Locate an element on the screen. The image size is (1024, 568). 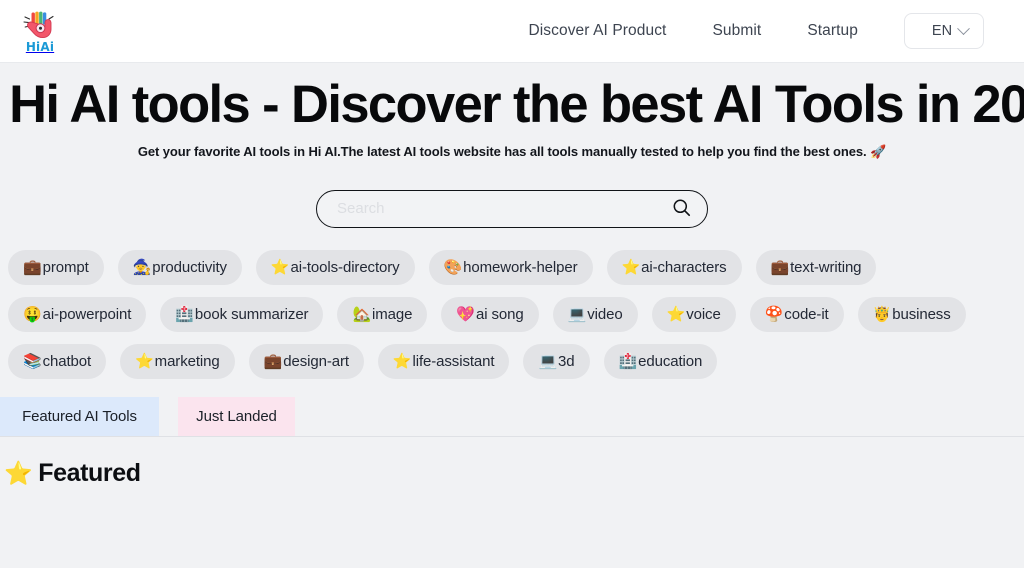
tag-label: education is located at coordinates (670, 361).